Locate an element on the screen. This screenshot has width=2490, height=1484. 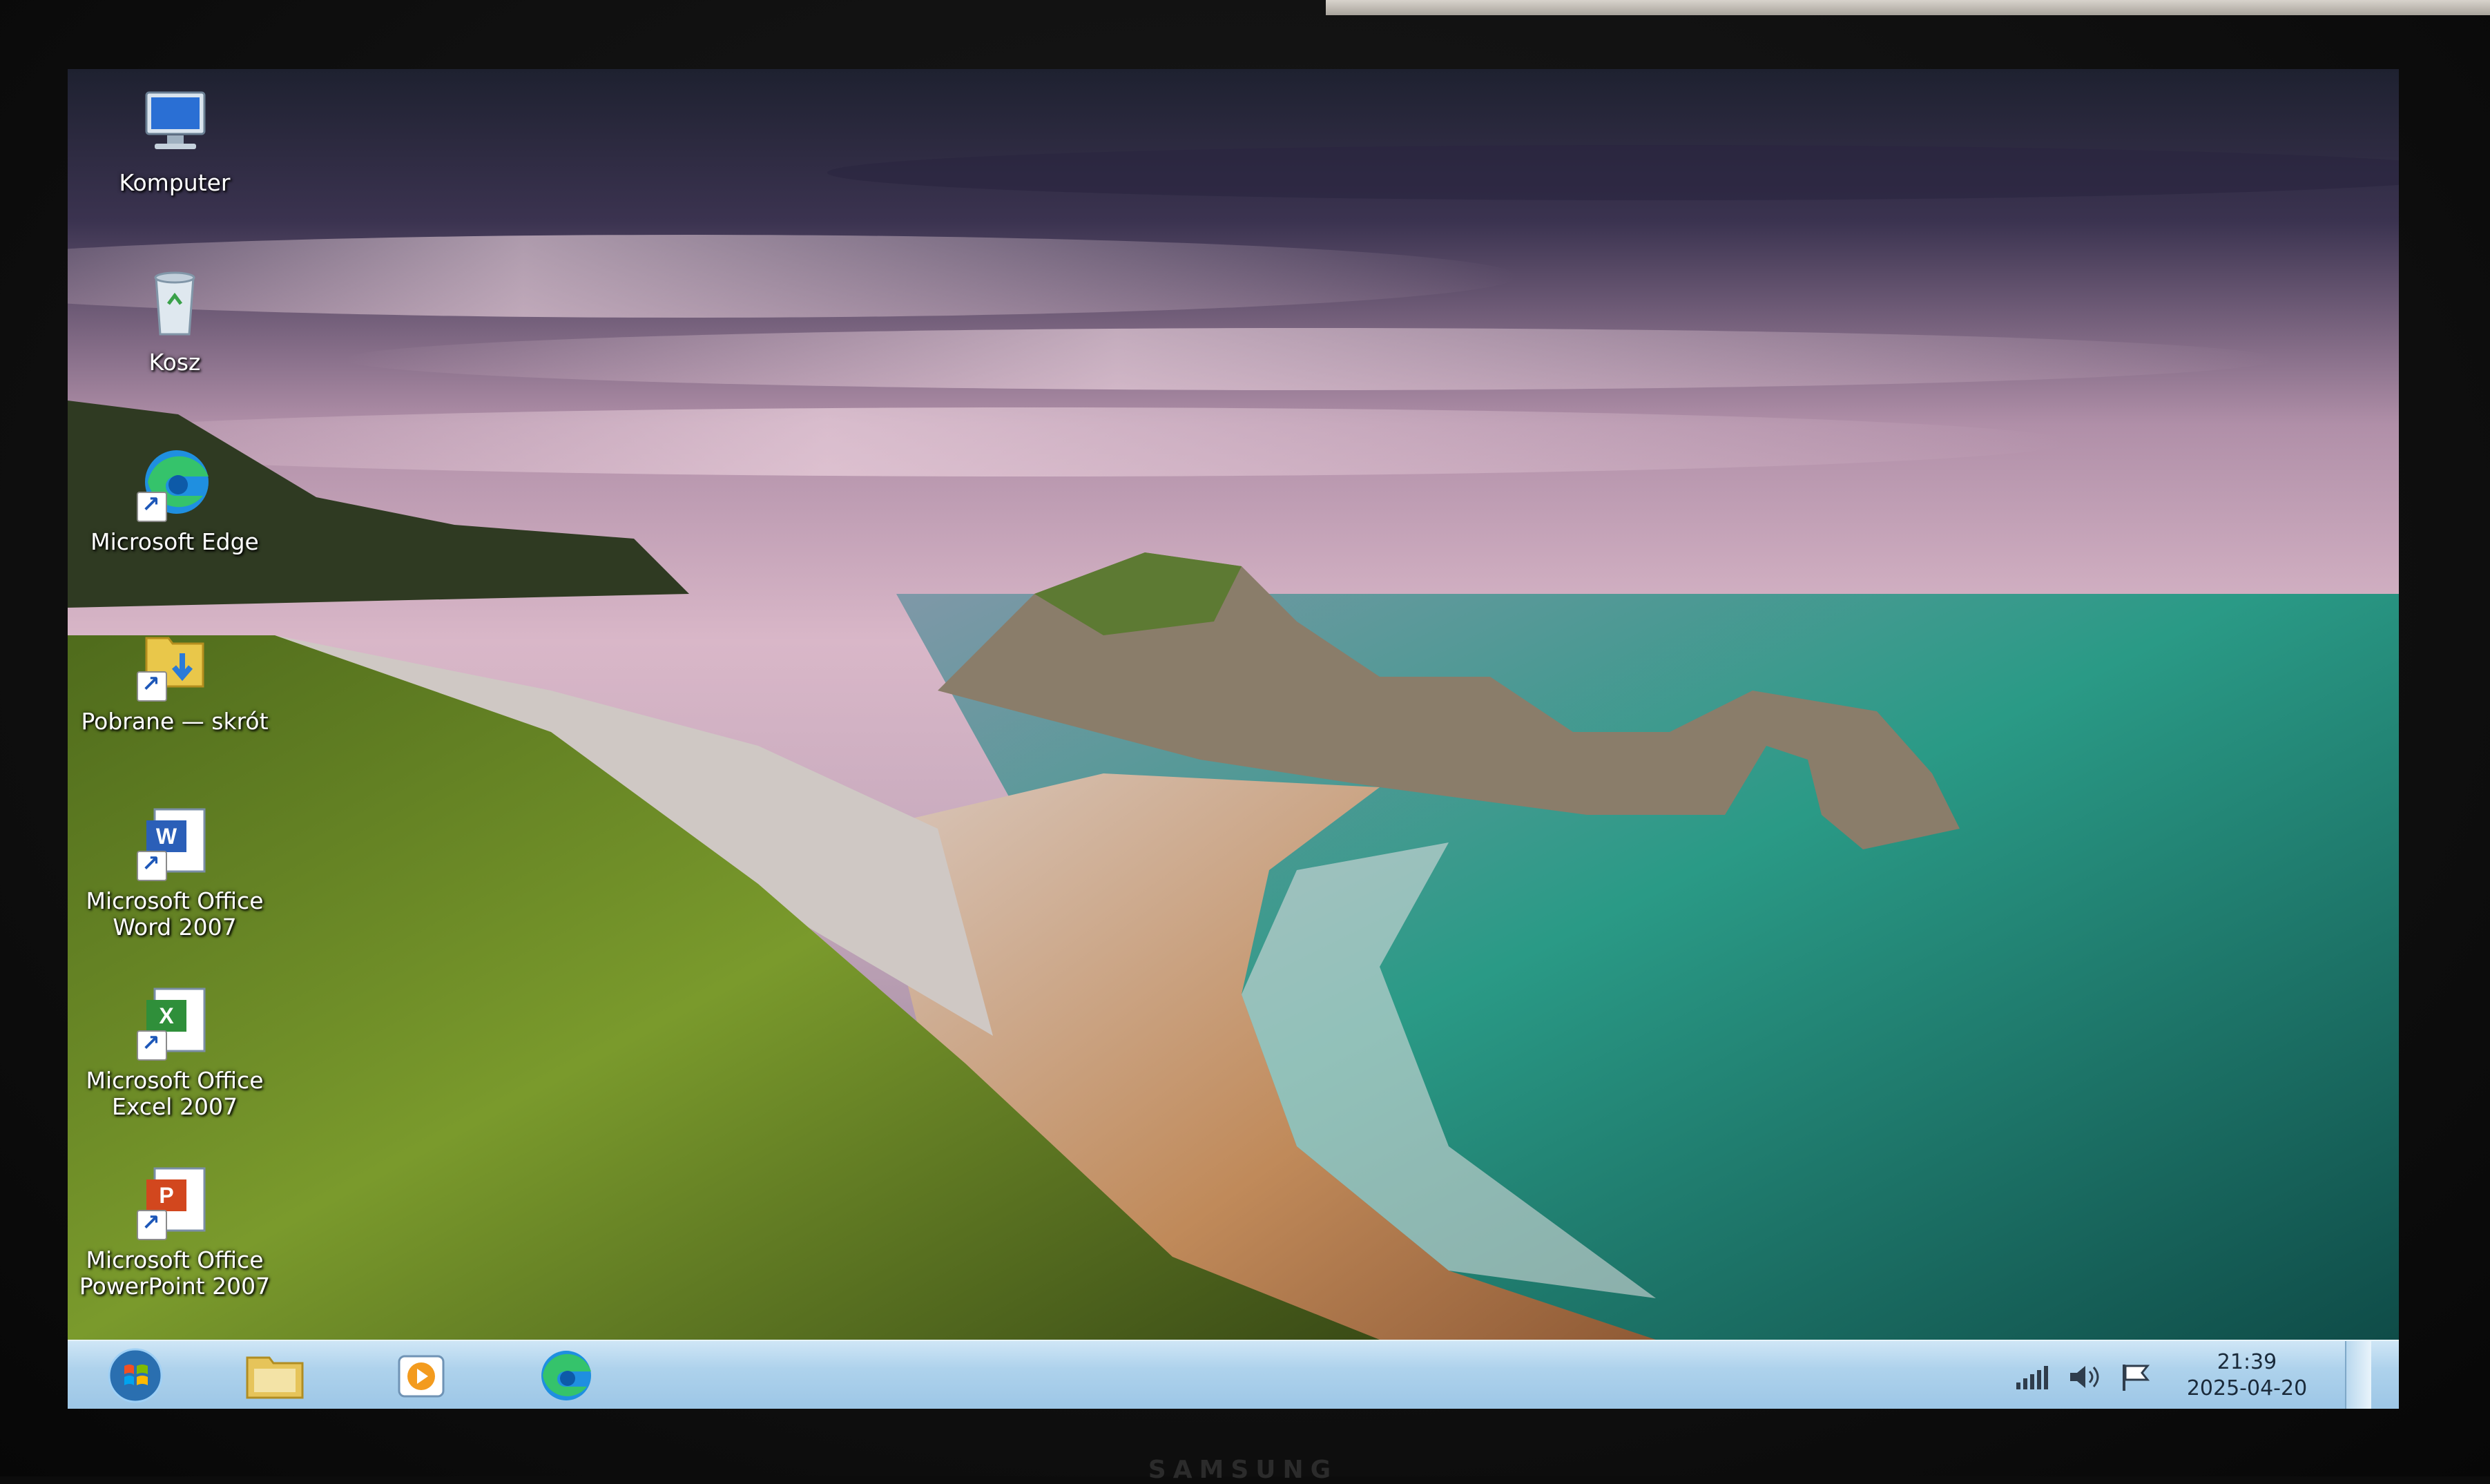
svg-text: X is located at coordinates (167, 1015).